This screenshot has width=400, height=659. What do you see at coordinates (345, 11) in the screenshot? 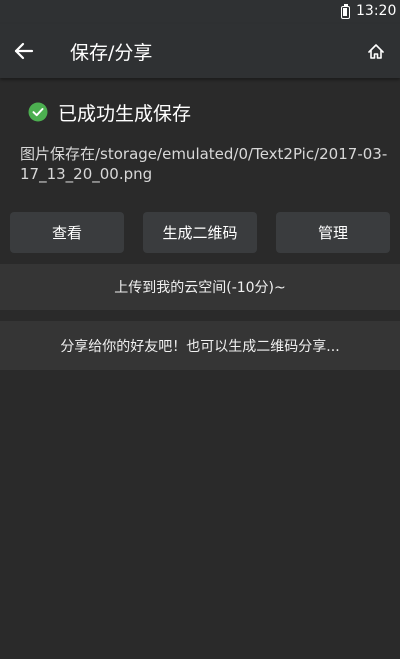
I see `battery-charging-icon` at bounding box center [345, 11].